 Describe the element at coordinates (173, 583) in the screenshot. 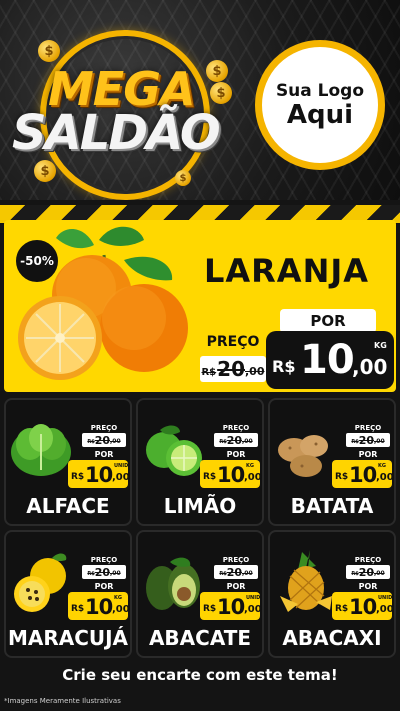

I see `avocado-icon` at that location.